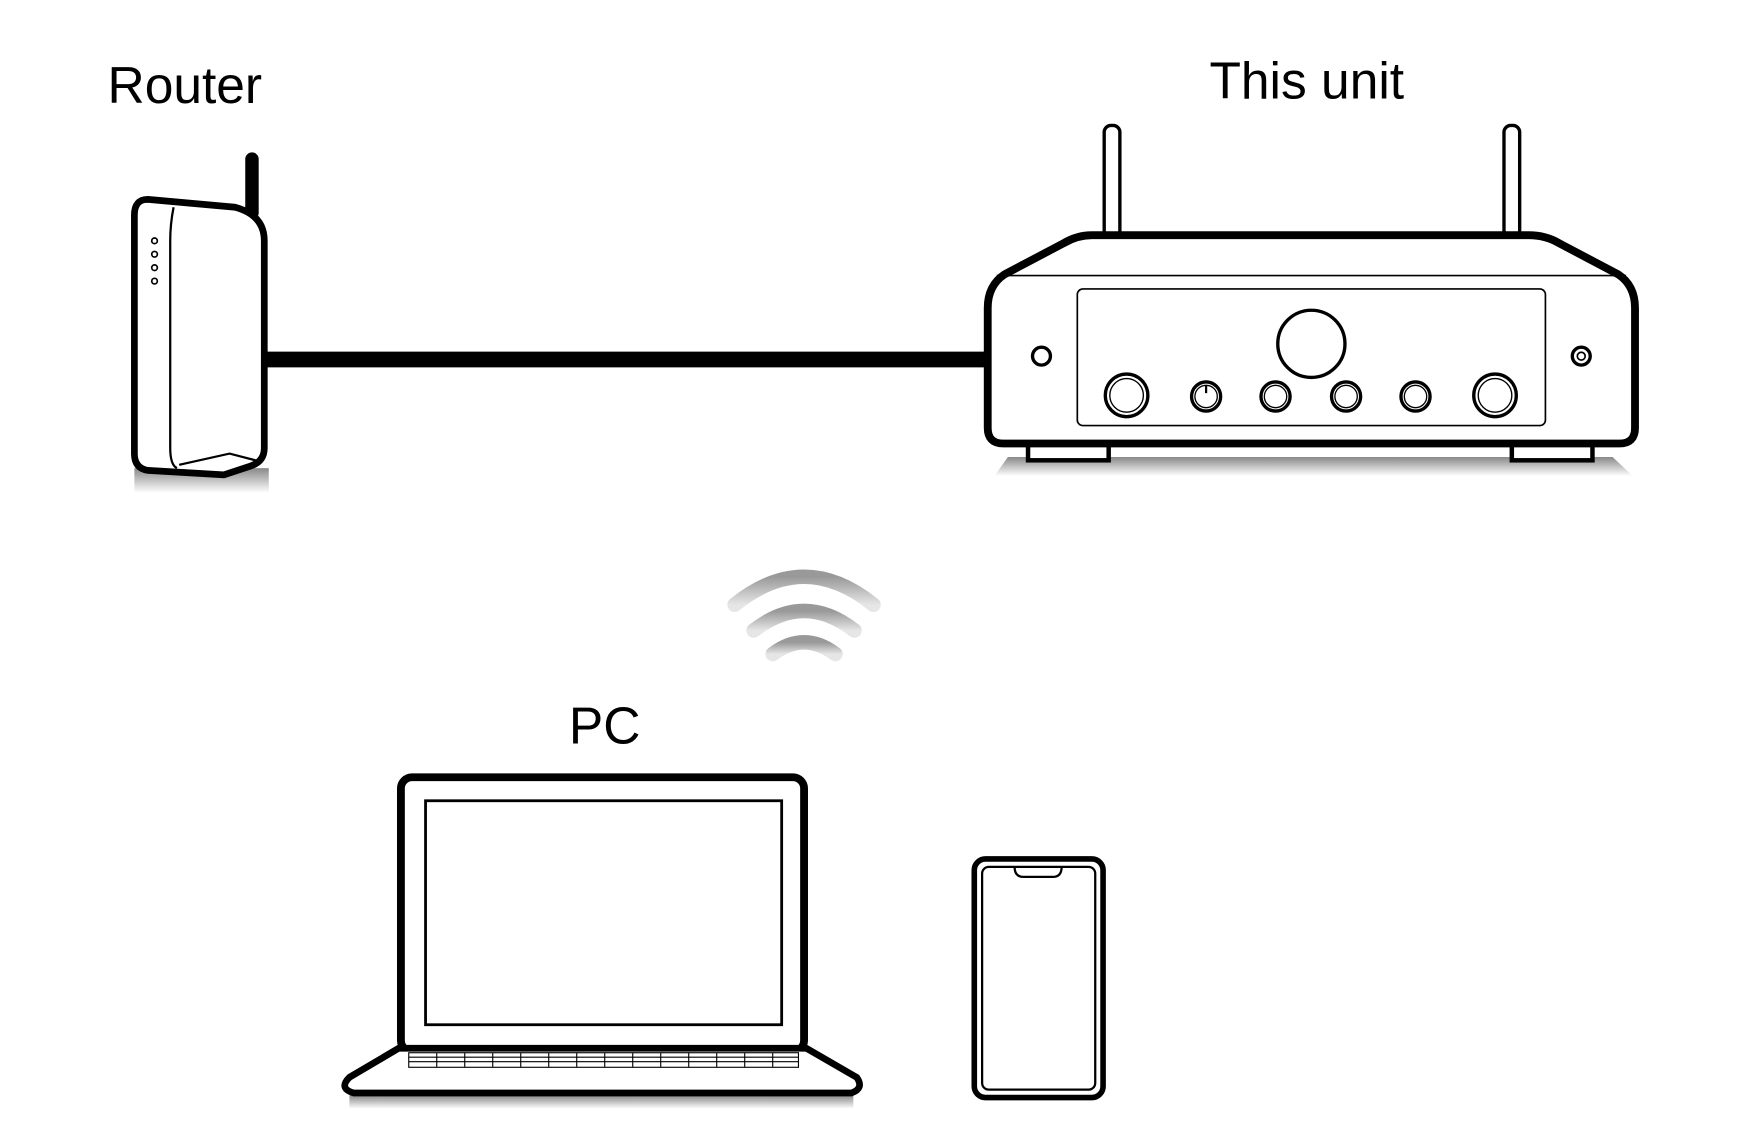 The height and width of the screenshot is (1139, 1747). Describe the element at coordinates (1038, 978) in the screenshot. I see `smartphone-icon` at that location.